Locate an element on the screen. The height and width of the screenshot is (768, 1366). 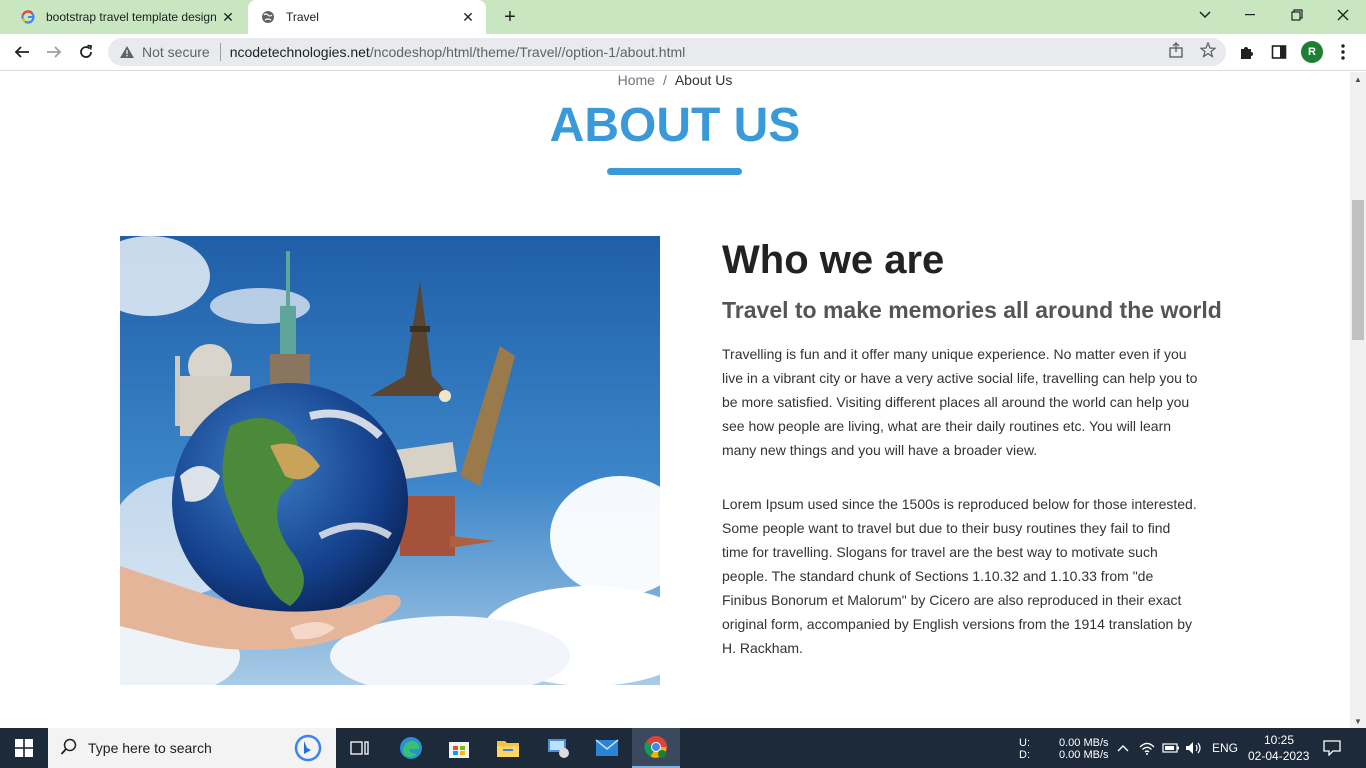
restore-button is located at coordinates (1297, 15).